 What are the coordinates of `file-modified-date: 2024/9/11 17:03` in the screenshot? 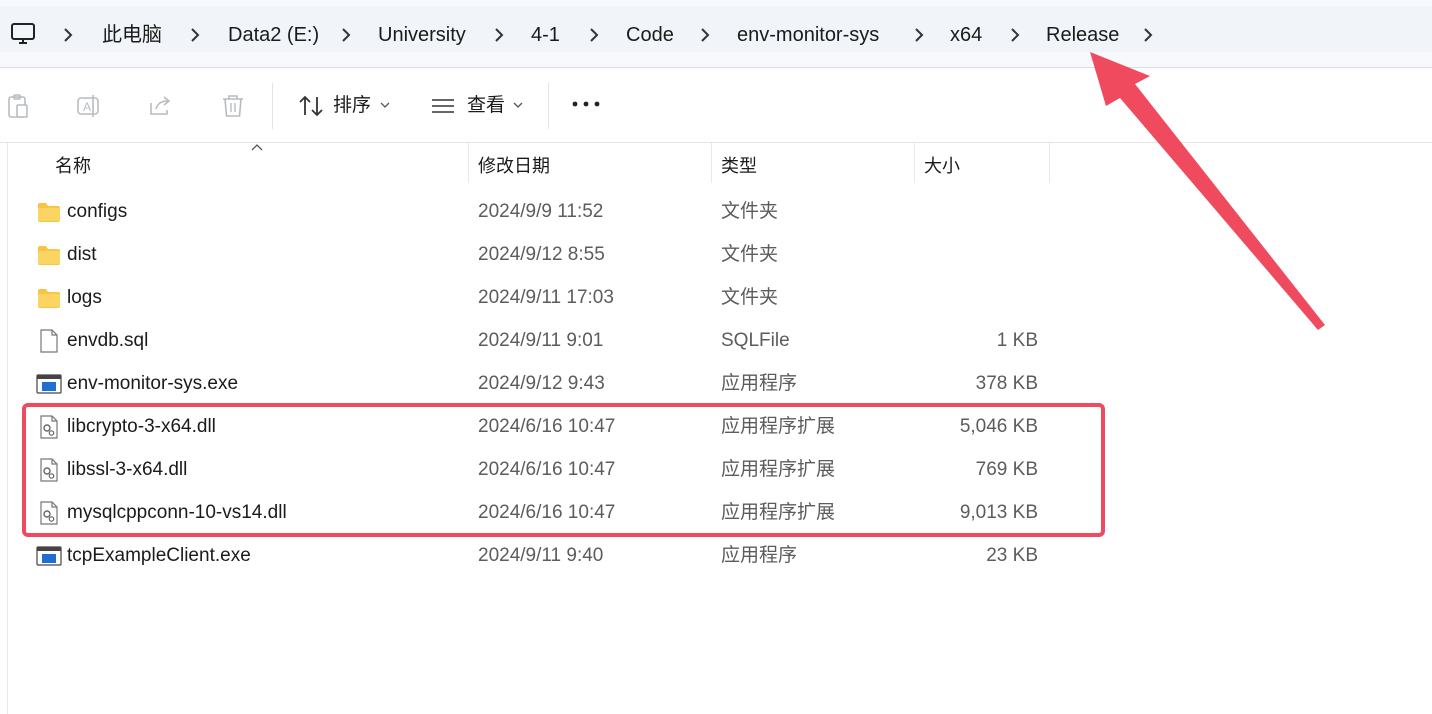 It's located at (546, 297).